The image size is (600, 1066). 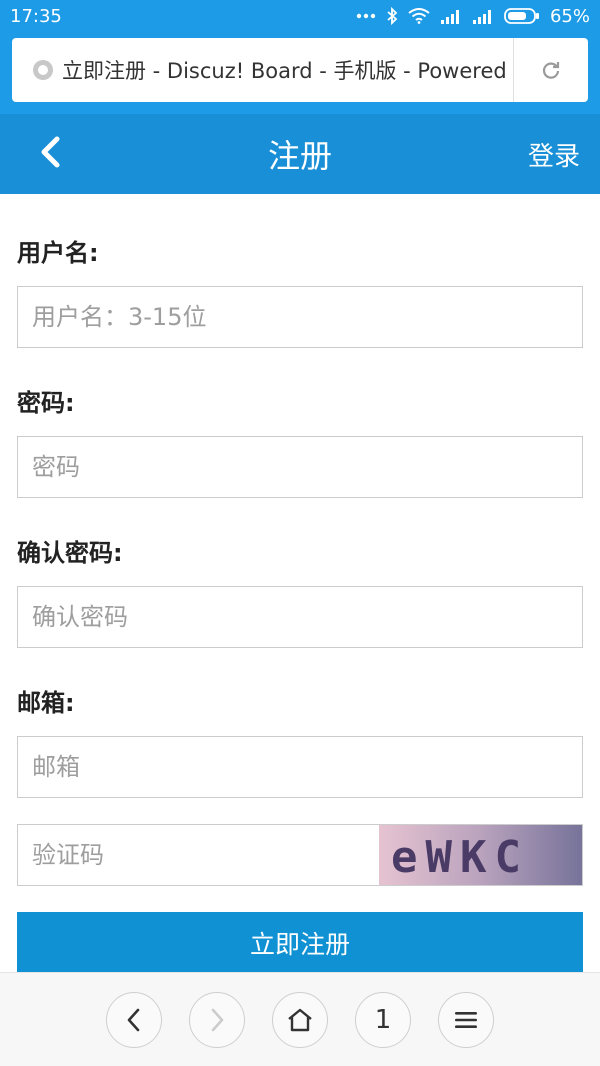 What do you see at coordinates (419, 16) in the screenshot?
I see `wifi-icon` at bounding box center [419, 16].